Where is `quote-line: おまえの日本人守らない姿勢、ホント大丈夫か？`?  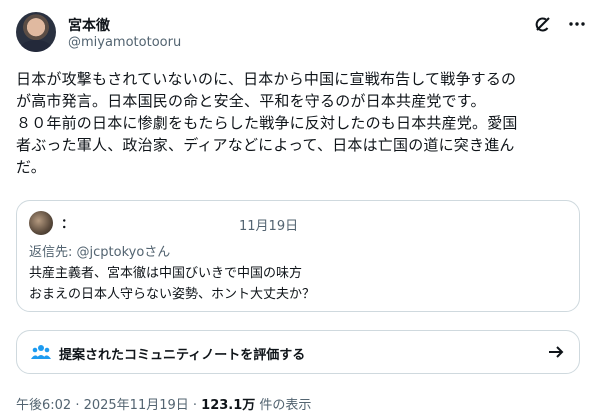 quote-line: おまえの日本人守らない姿勢、ホント大丈夫か？ is located at coordinates (172, 294).